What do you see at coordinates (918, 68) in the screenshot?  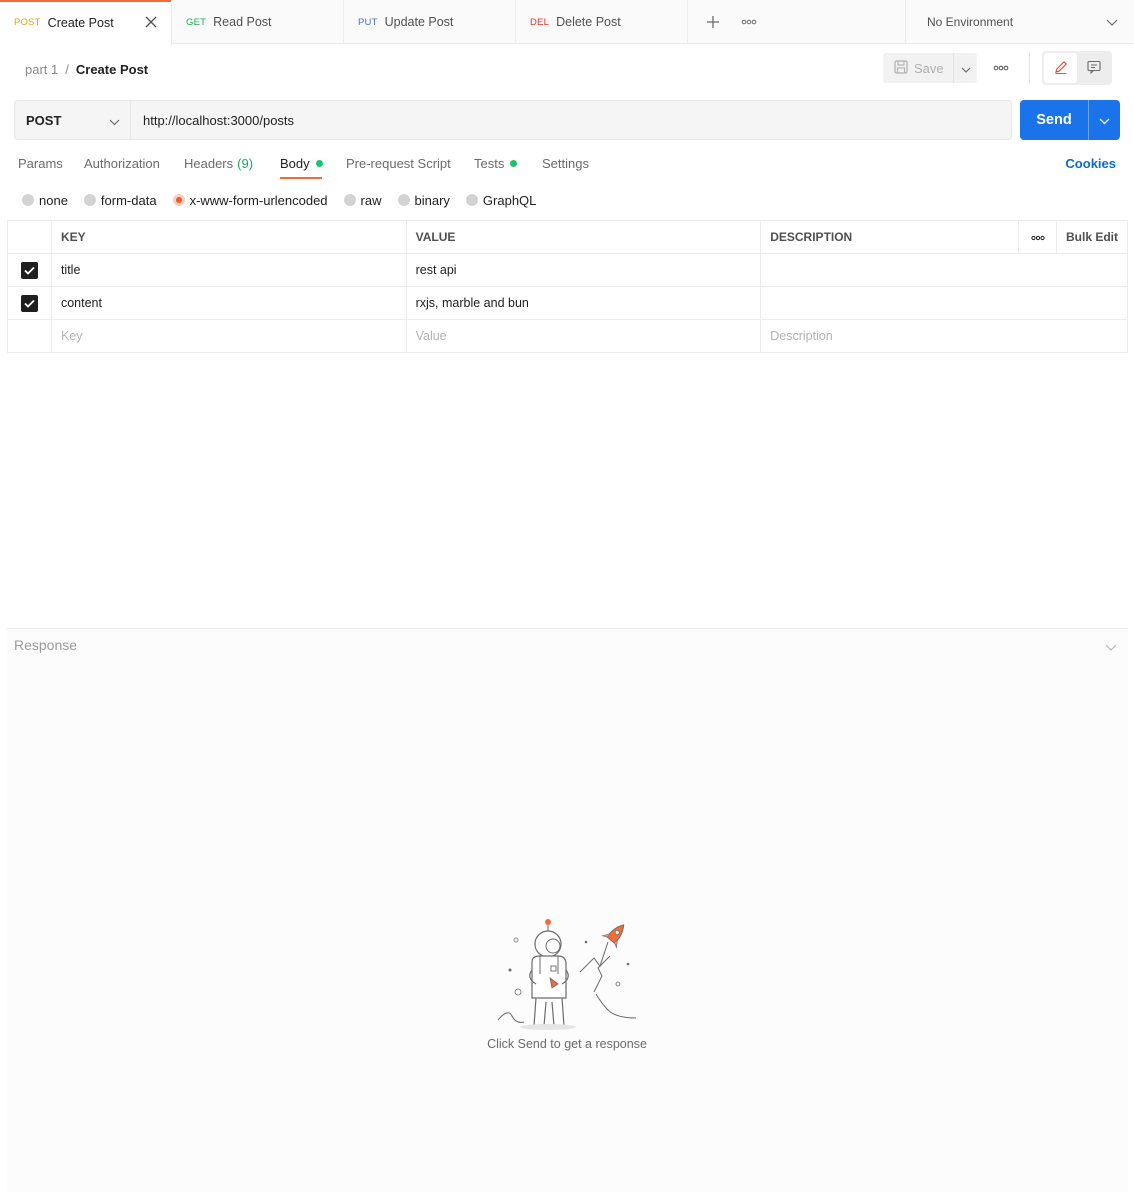 I see `save-button: Save` at bounding box center [918, 68].